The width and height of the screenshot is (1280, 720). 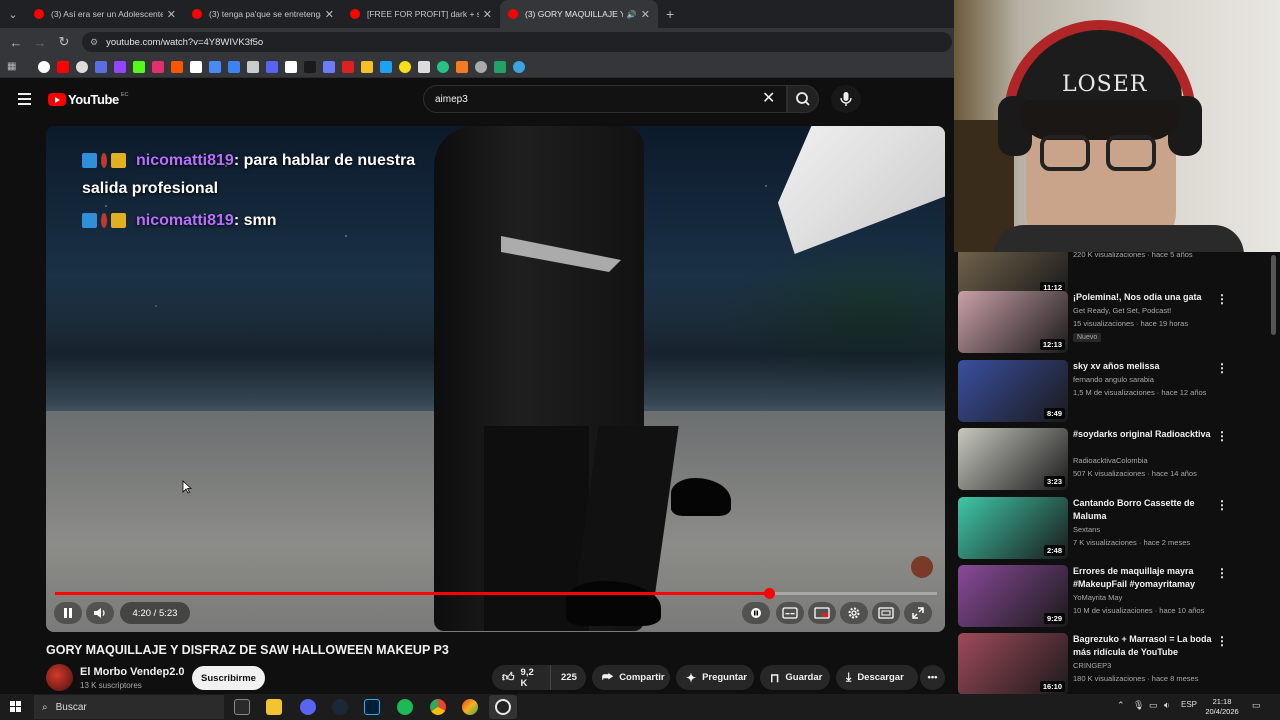 I want to click on volume-button, so click(x=100, y=613).